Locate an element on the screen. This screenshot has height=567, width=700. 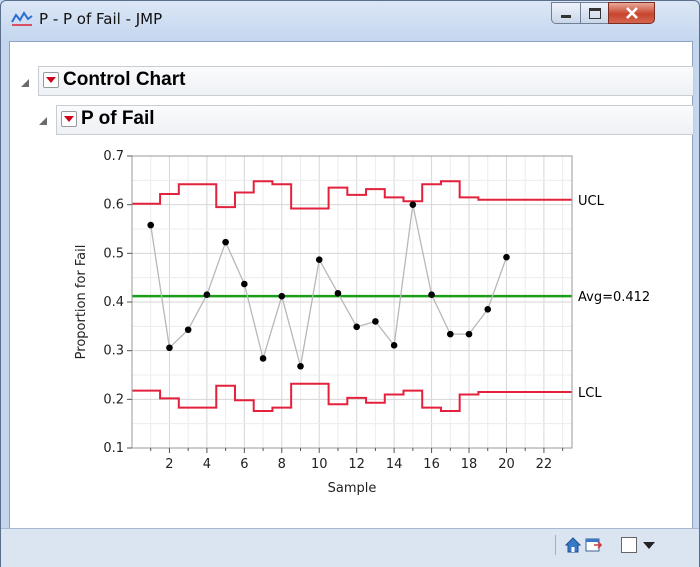
minimize-icon is located at coordinates (566, 16).